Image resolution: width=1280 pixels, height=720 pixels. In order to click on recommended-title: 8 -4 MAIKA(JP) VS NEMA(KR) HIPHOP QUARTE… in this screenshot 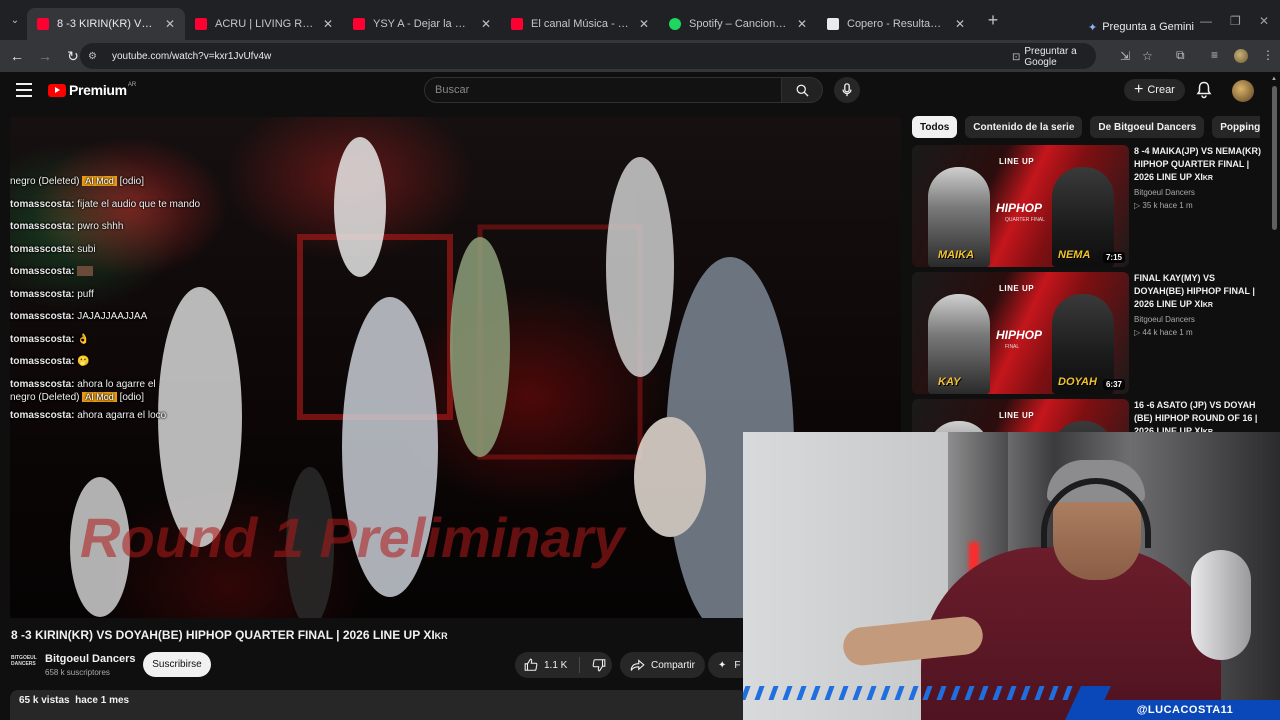, I will do `click(1199, 165)`.